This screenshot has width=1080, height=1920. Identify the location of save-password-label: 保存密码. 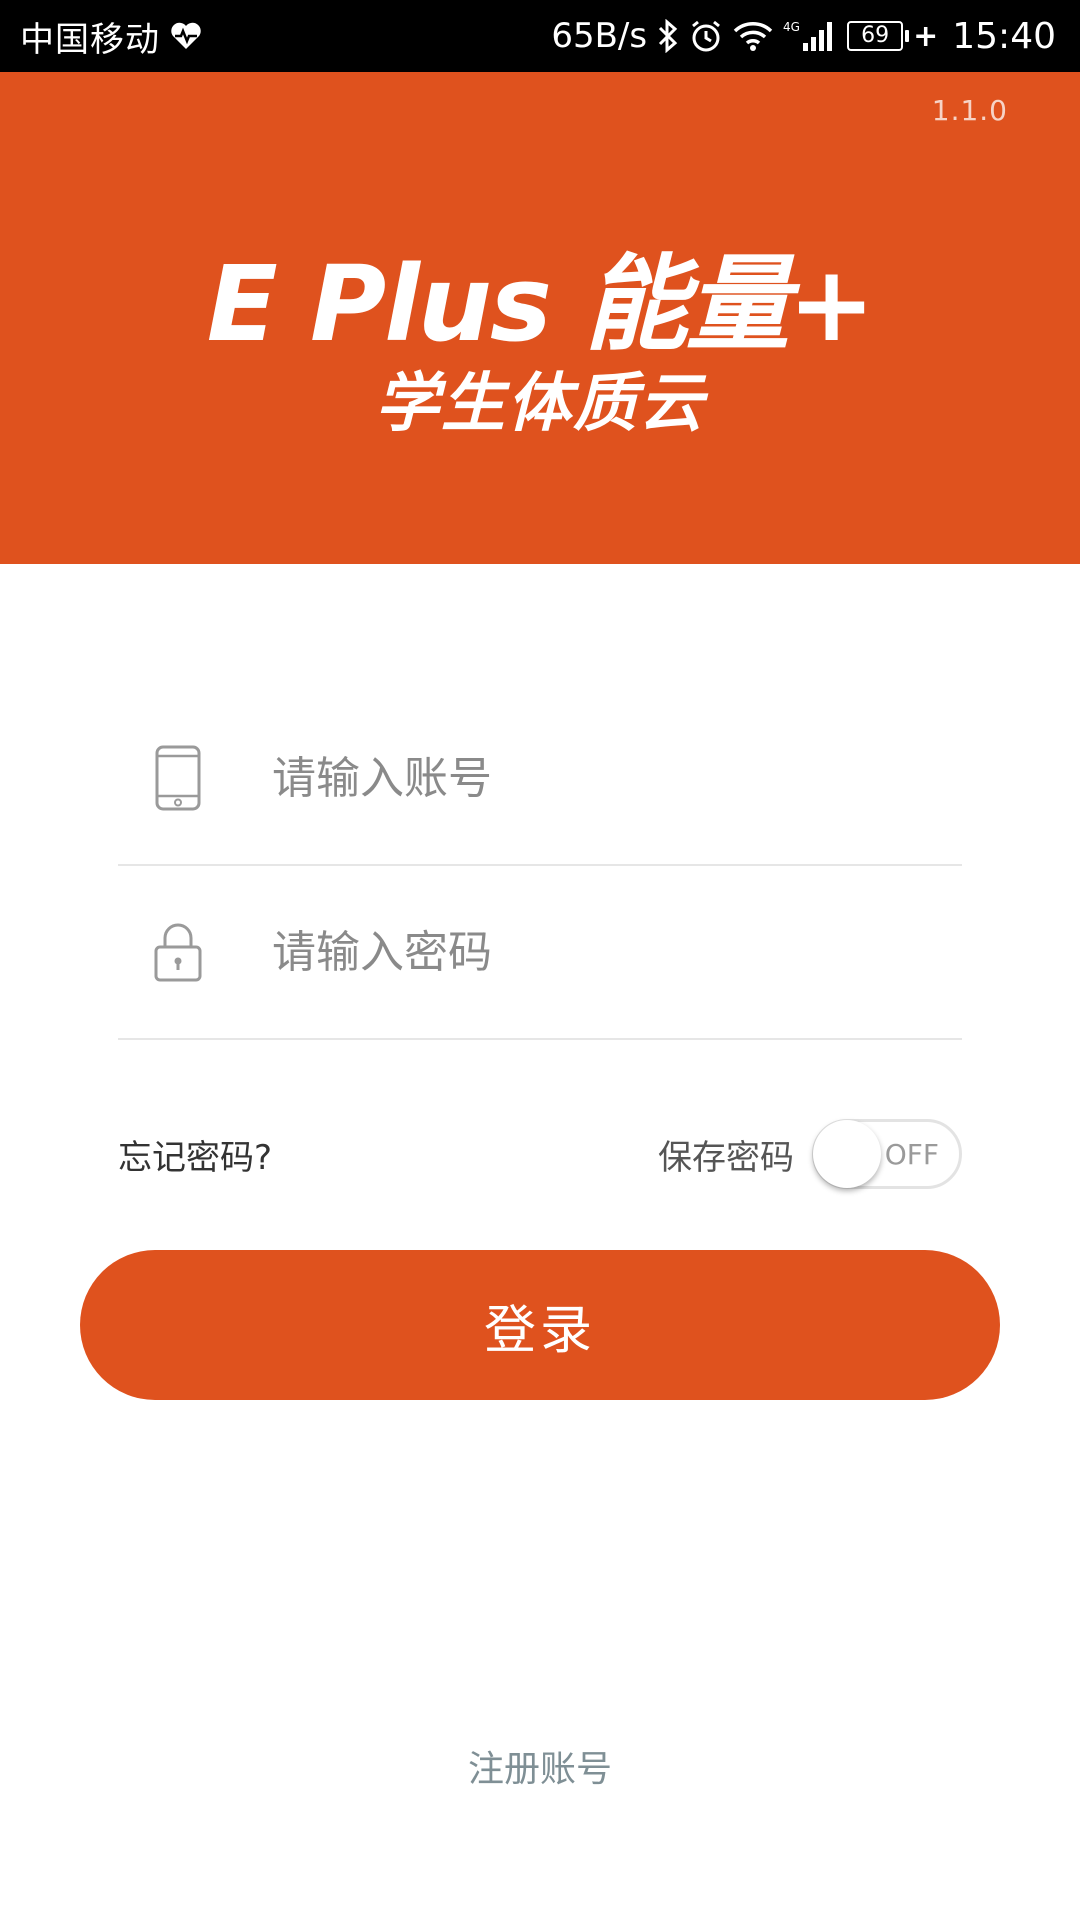
(726, 1157).